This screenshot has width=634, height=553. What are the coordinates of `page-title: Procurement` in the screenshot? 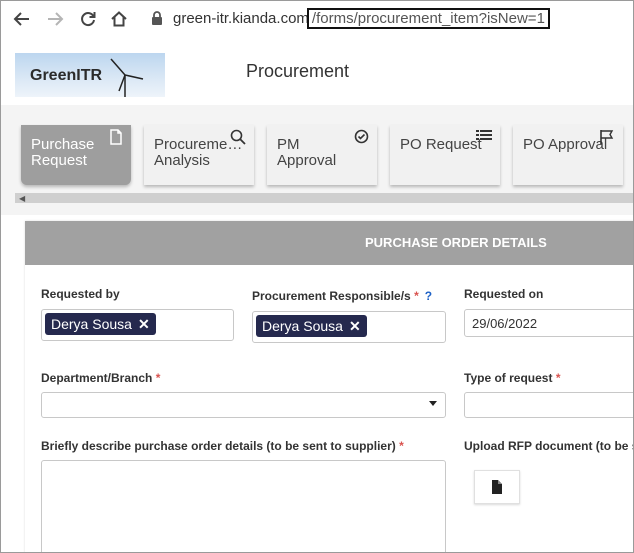 It's located at (298, 71).